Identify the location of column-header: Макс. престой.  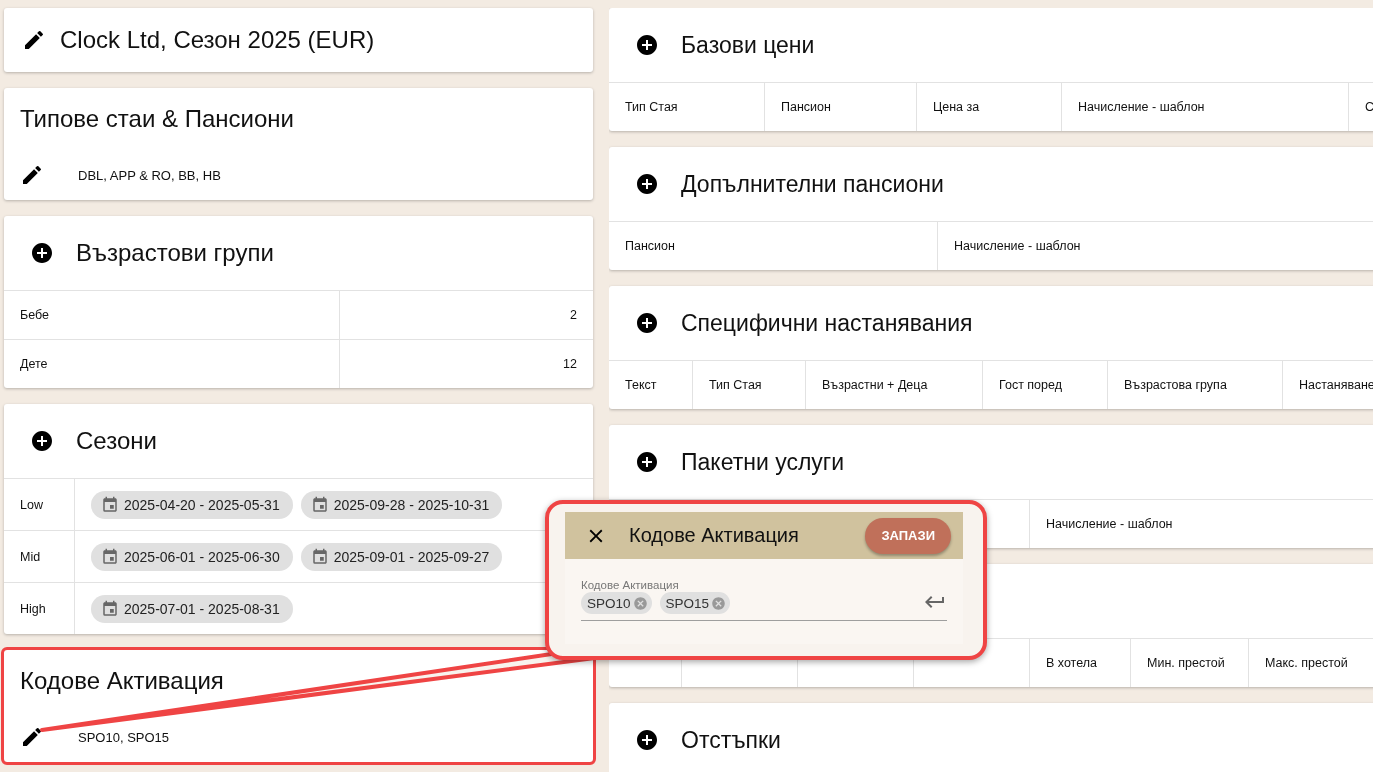
(1310, 663).